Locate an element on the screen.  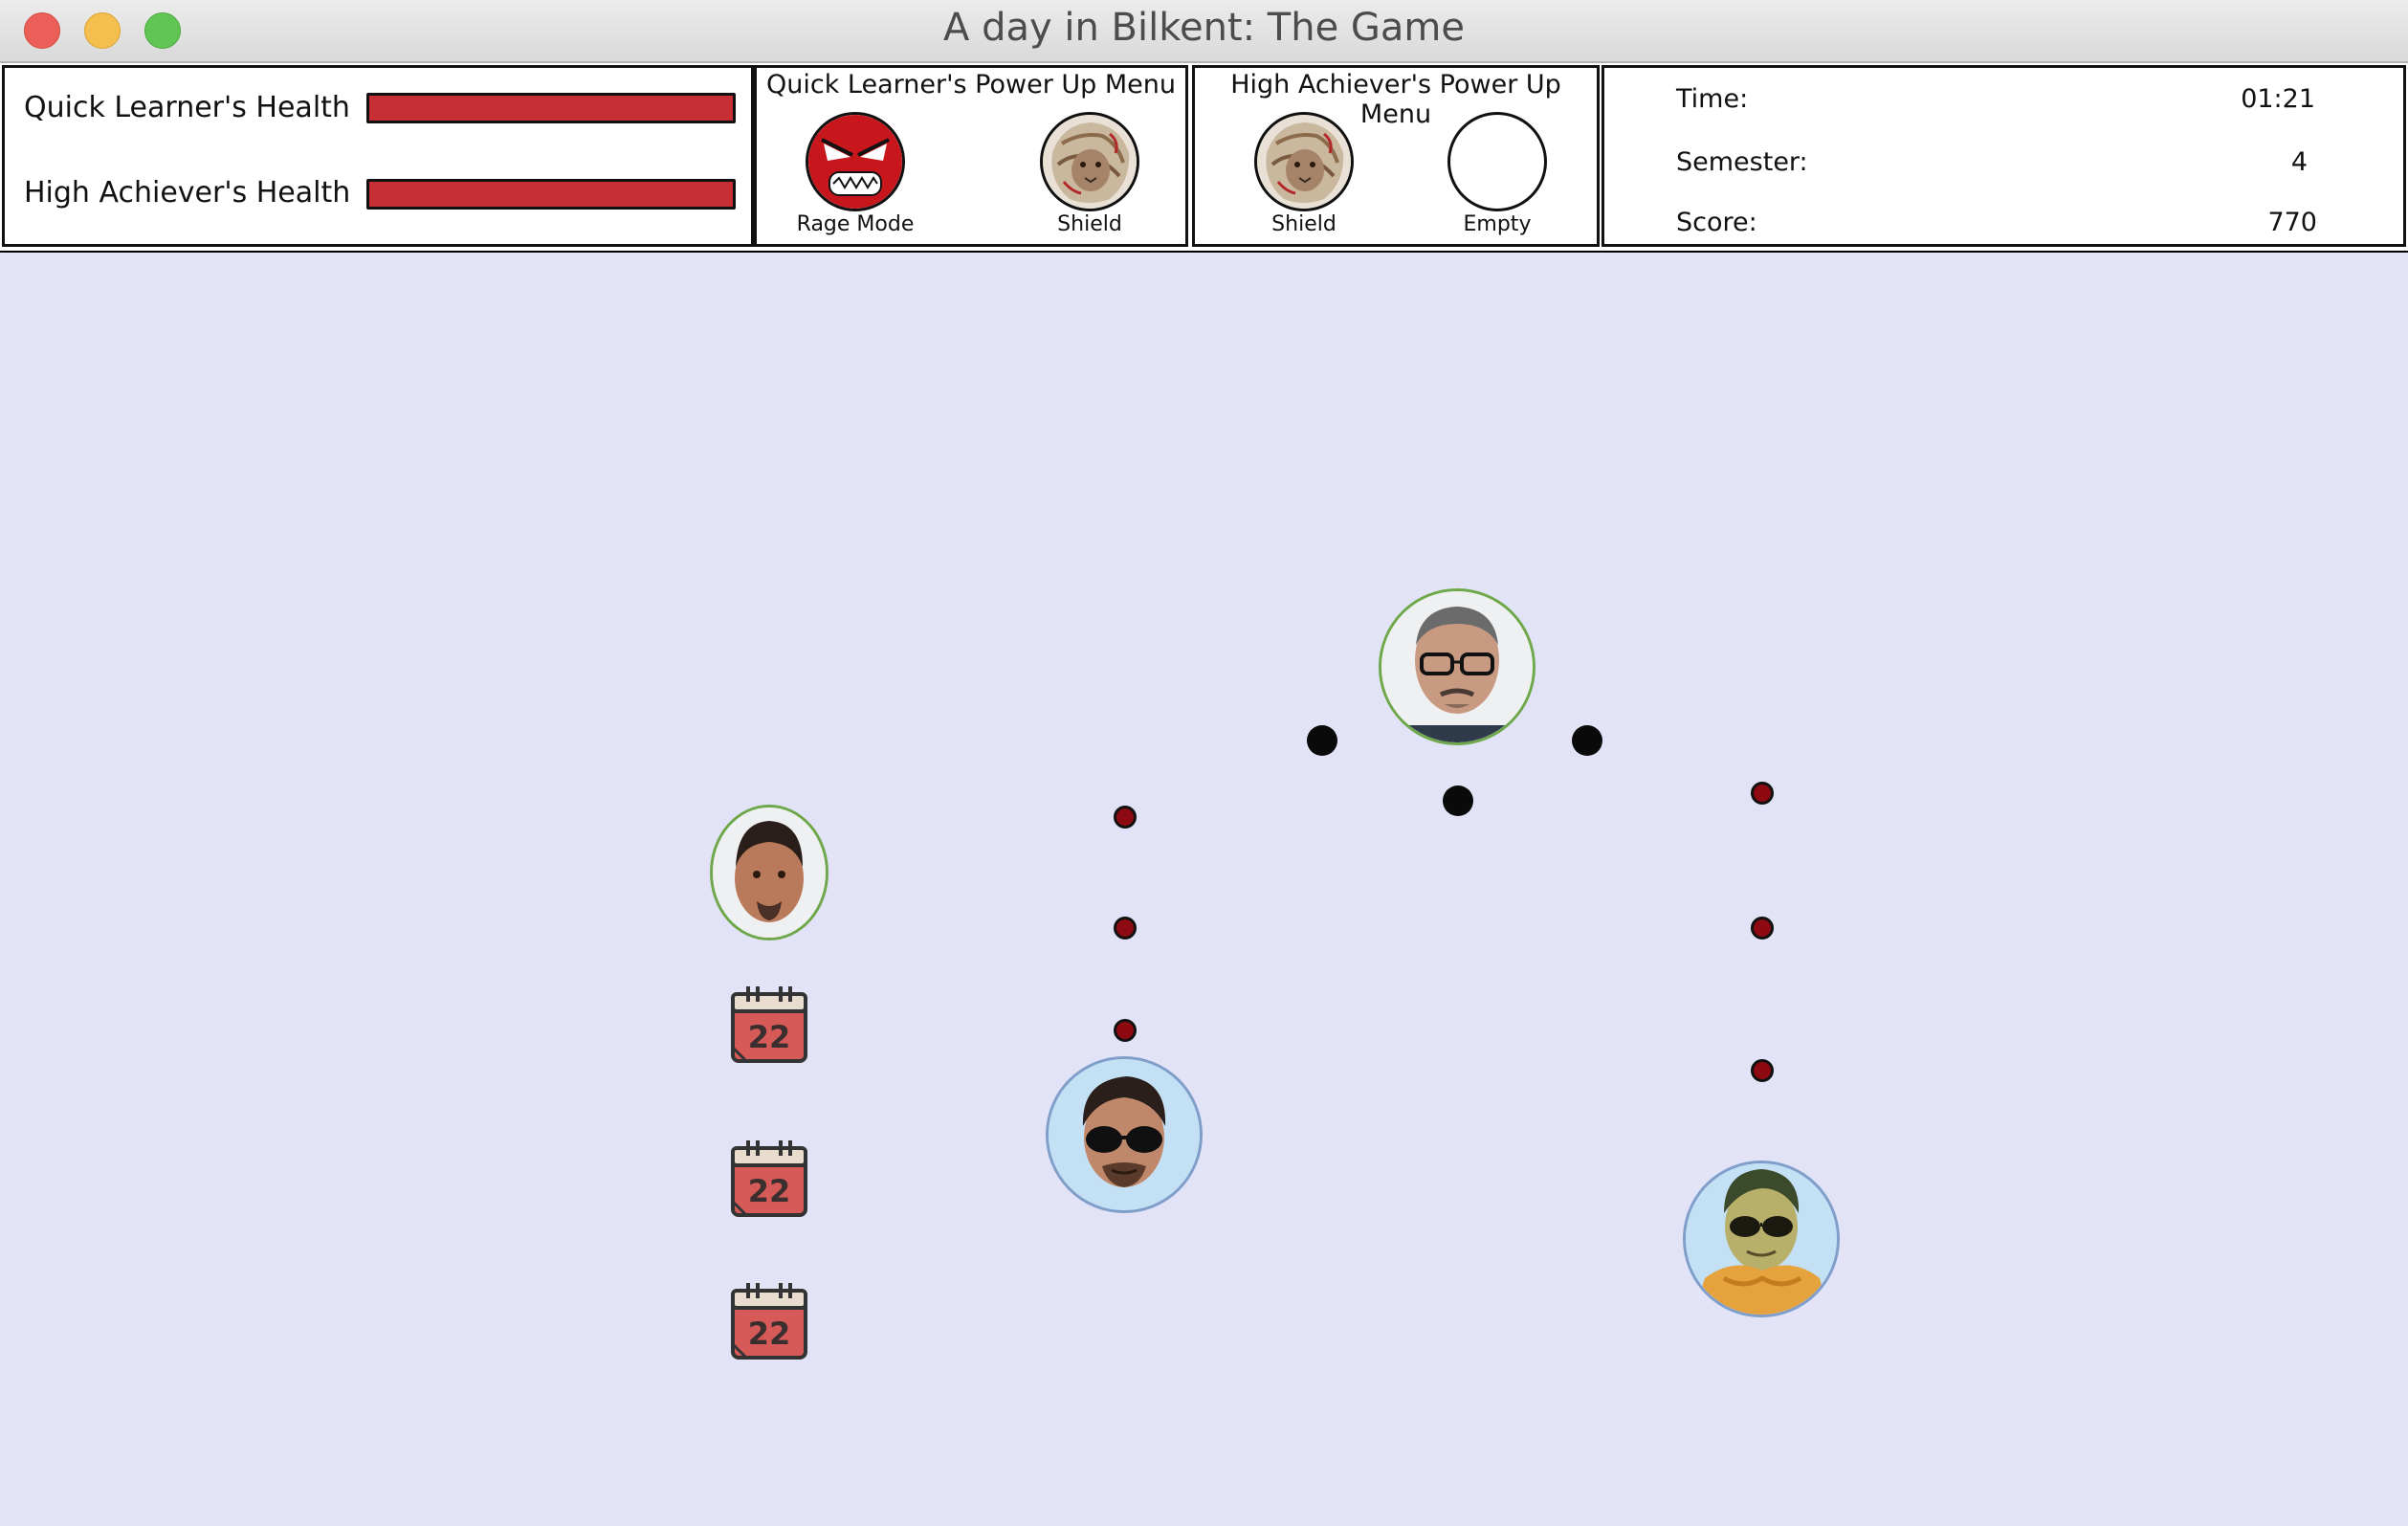
title-bar: A day in Bilkent: The Game is located at coordinates (1204, 31).